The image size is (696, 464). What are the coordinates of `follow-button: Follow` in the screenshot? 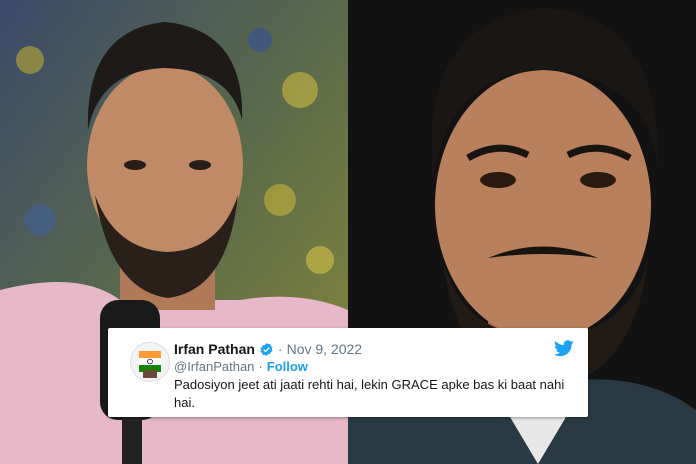 It's located at (287, 366).